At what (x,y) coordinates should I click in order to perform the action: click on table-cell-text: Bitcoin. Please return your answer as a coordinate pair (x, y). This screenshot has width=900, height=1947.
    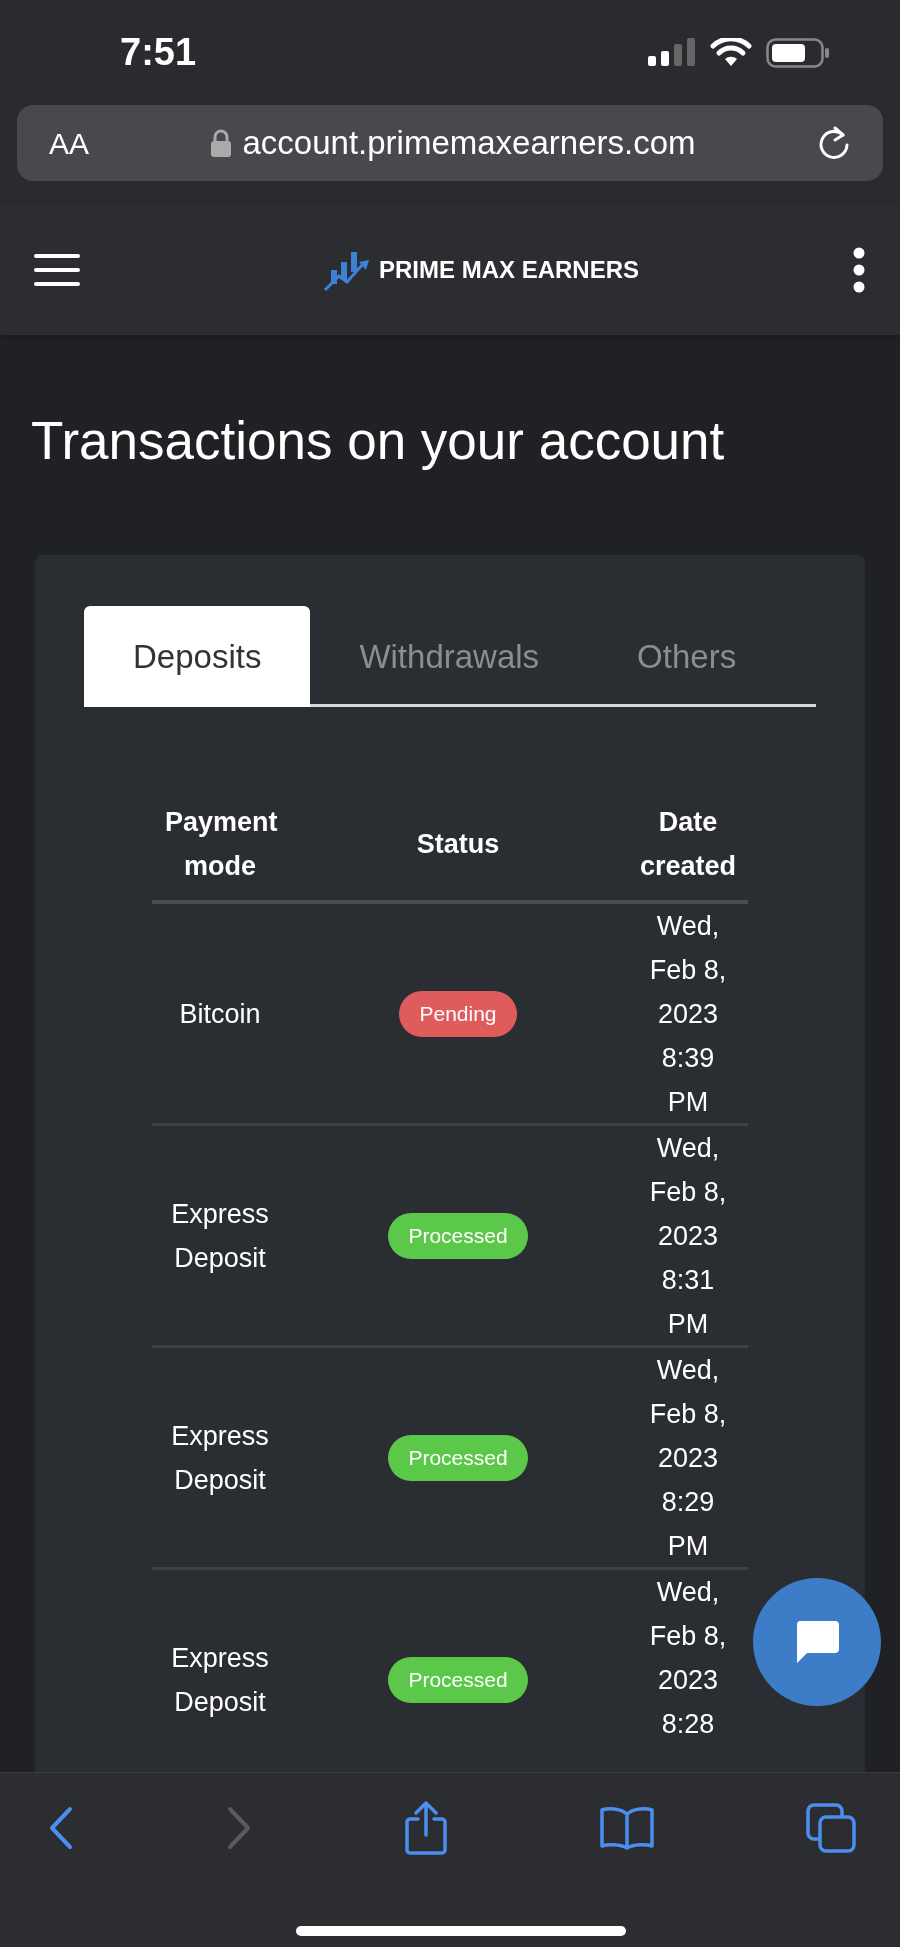
    Looking at the image, I should click on (220, 1014).